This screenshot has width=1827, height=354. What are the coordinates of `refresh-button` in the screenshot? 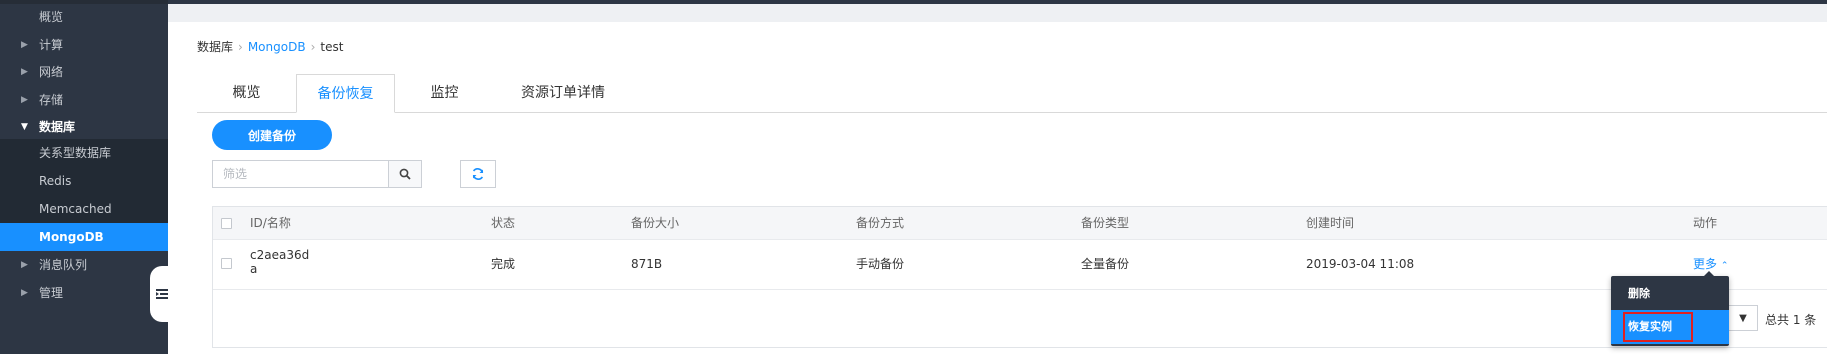 It's located at (478, 174).